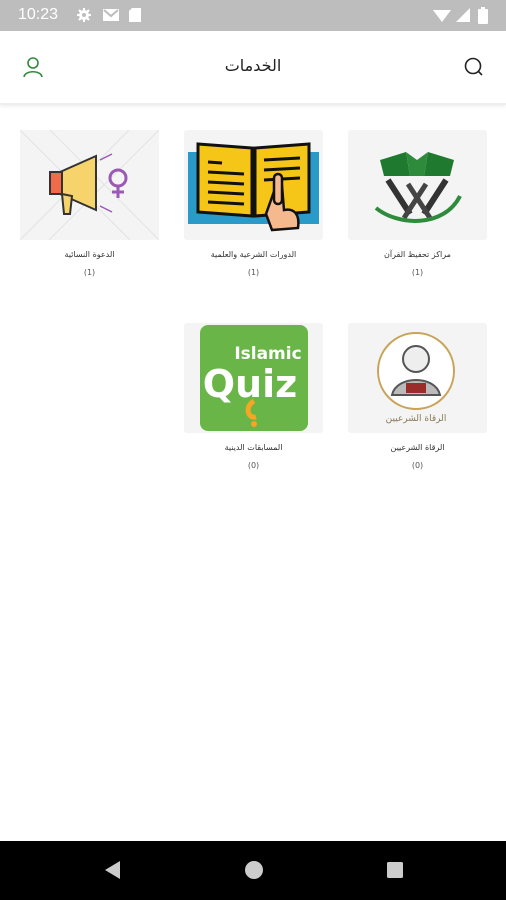 This screenshot has height=900, width=506. I want to click on ruqya-image-text: الرقاة الشرعيين, so click(416, 419).